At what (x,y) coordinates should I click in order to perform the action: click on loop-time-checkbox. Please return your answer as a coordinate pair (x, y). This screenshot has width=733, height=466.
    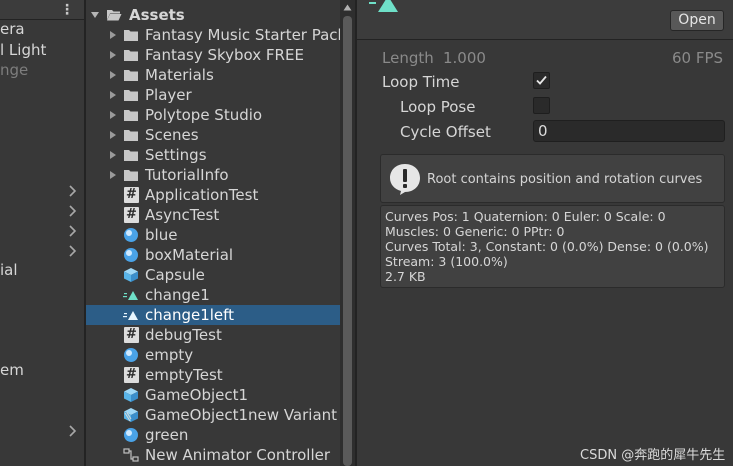
    Looking at the image, I should click on (541, 80).